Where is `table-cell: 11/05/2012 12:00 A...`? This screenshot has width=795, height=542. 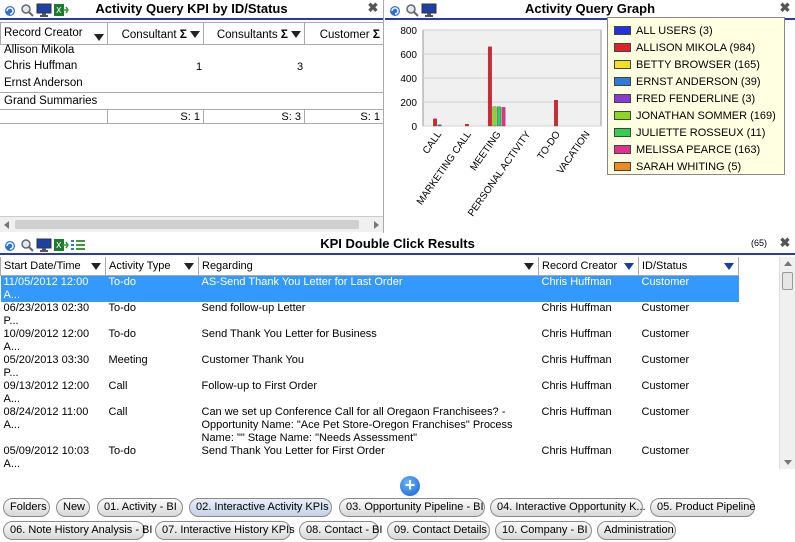
table-cell: 11/05/2012 12:00 A... is located at coordinates (53, 288).